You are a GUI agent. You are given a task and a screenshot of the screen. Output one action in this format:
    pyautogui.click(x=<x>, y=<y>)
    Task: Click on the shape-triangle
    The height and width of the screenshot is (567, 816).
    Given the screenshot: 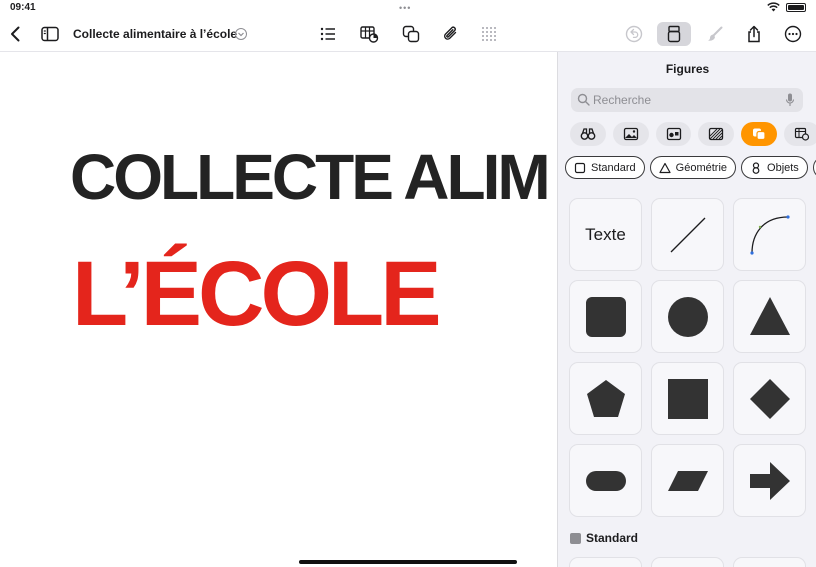 What is the action you would take?
    pyautogui.click(x=769, y=316)
    